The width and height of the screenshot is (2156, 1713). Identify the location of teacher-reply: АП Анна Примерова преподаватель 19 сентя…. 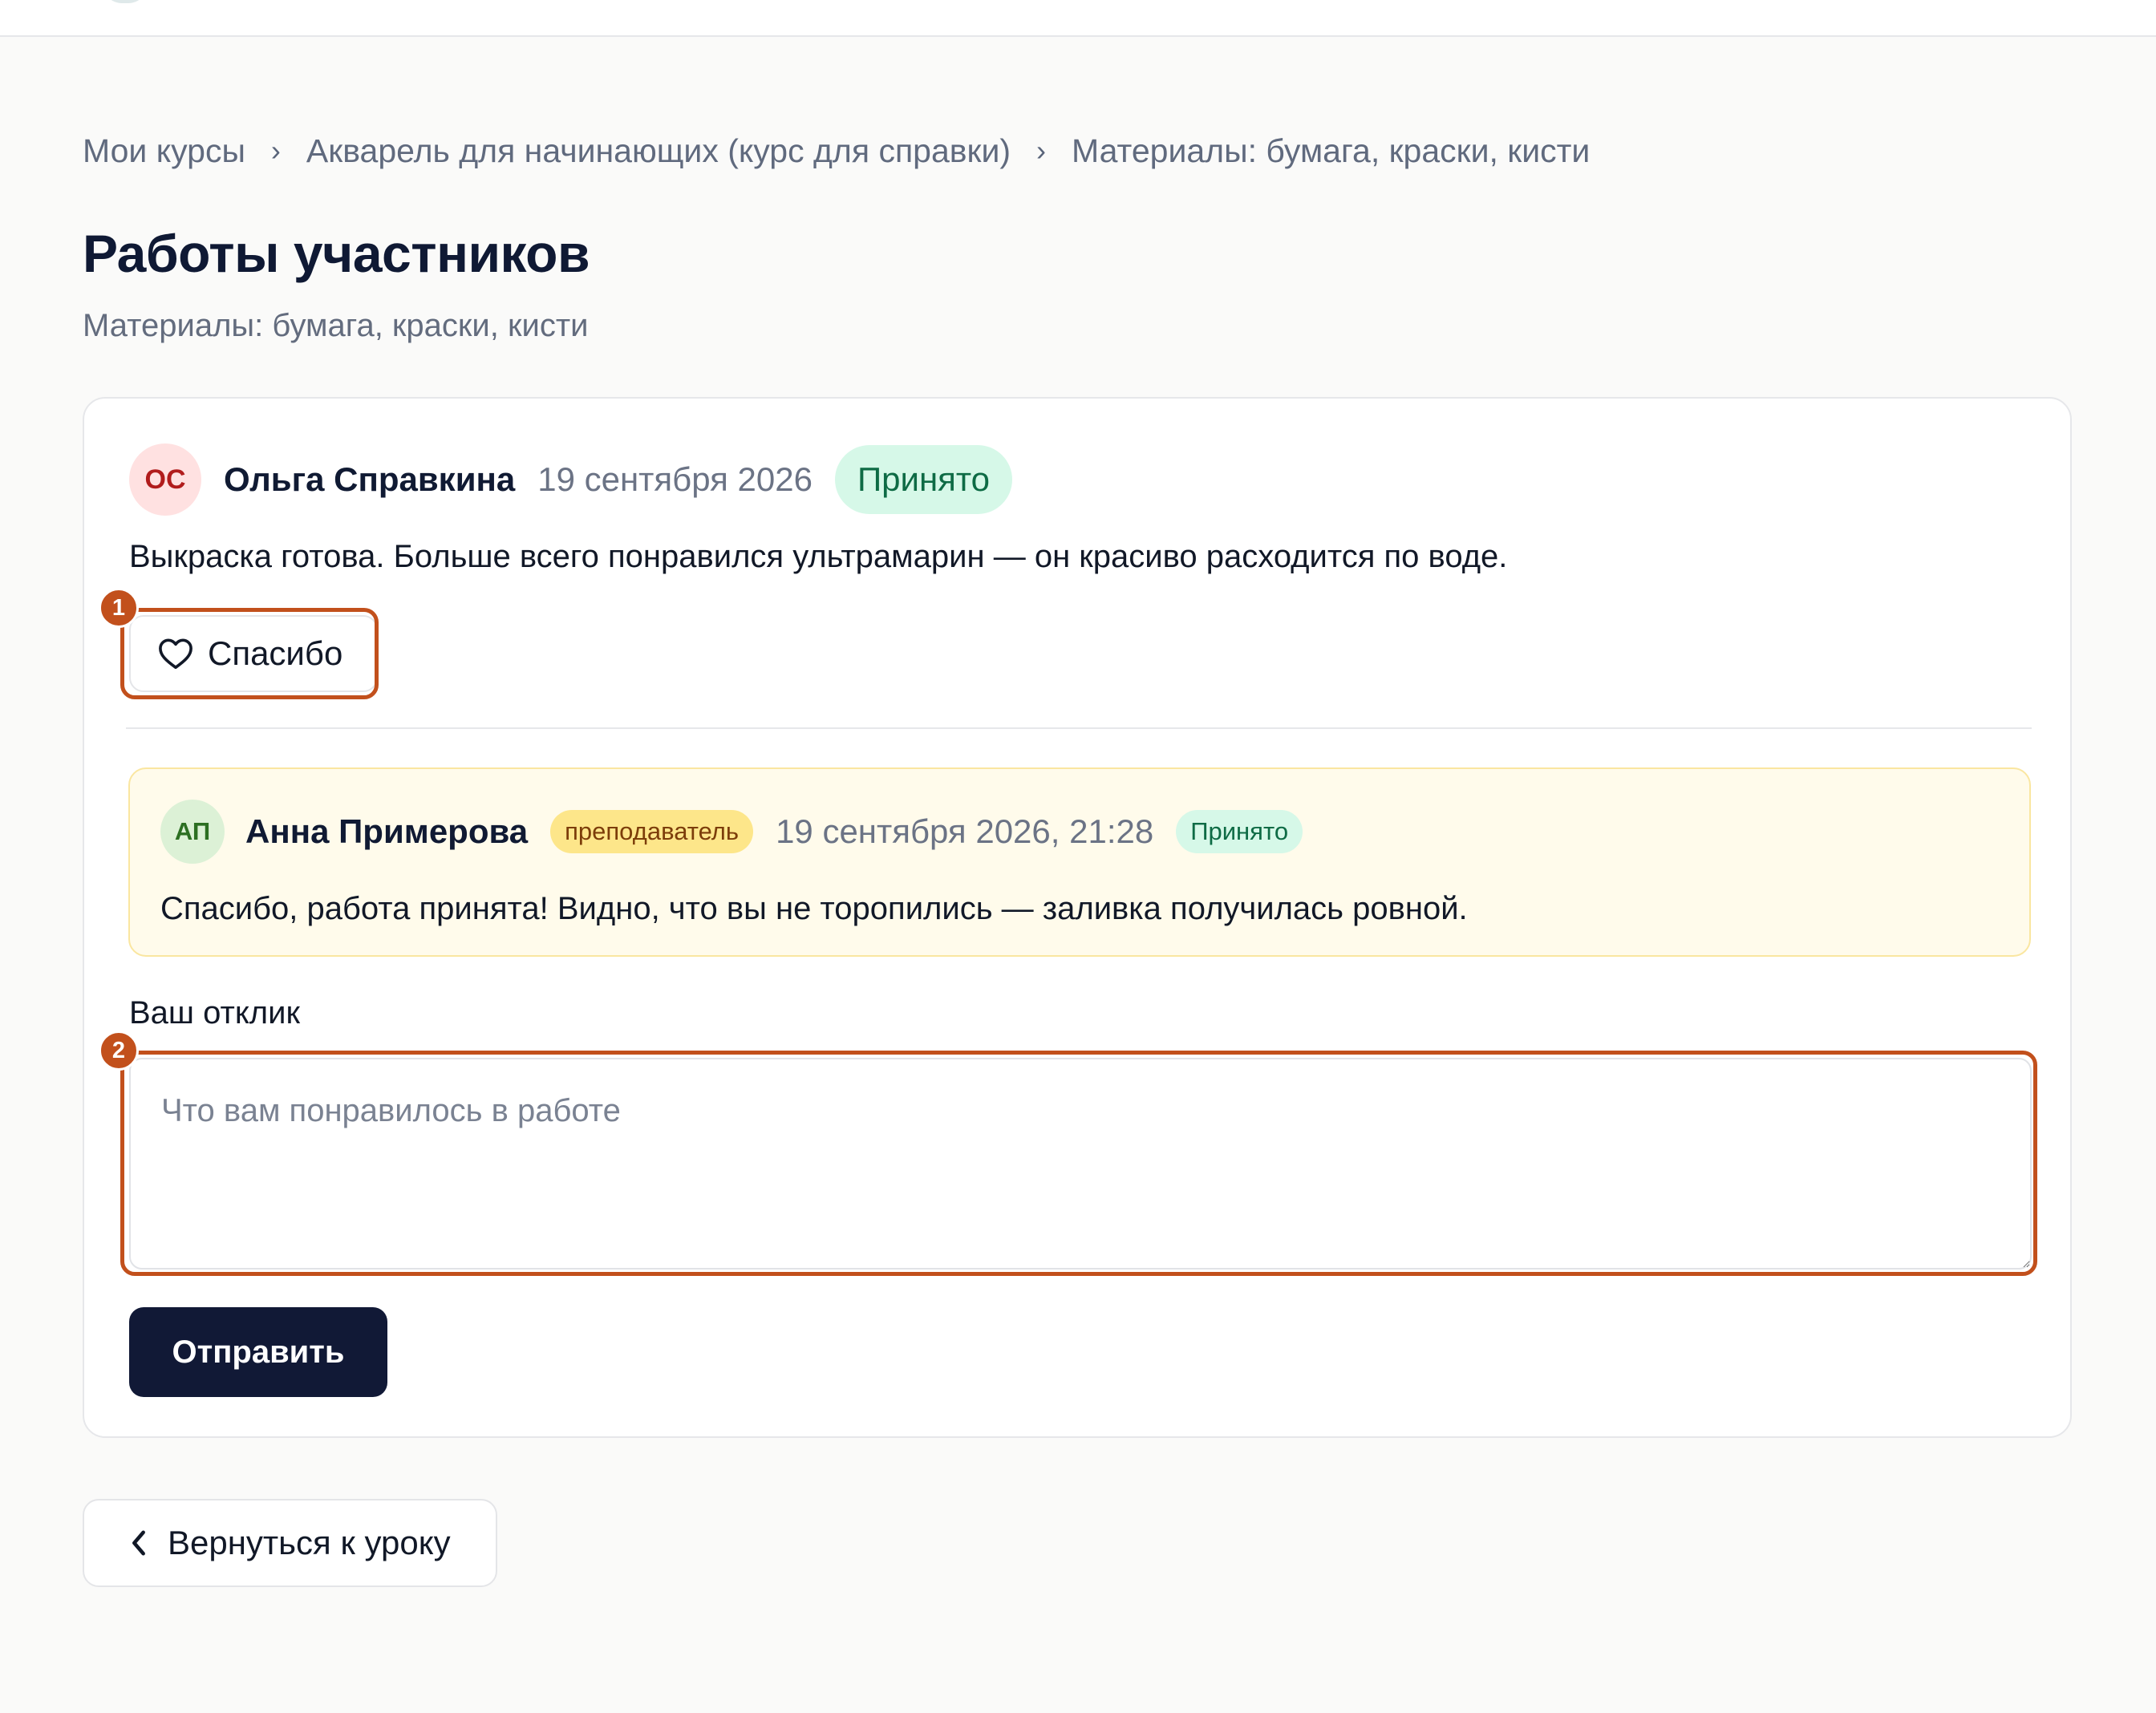
(1079, 862).